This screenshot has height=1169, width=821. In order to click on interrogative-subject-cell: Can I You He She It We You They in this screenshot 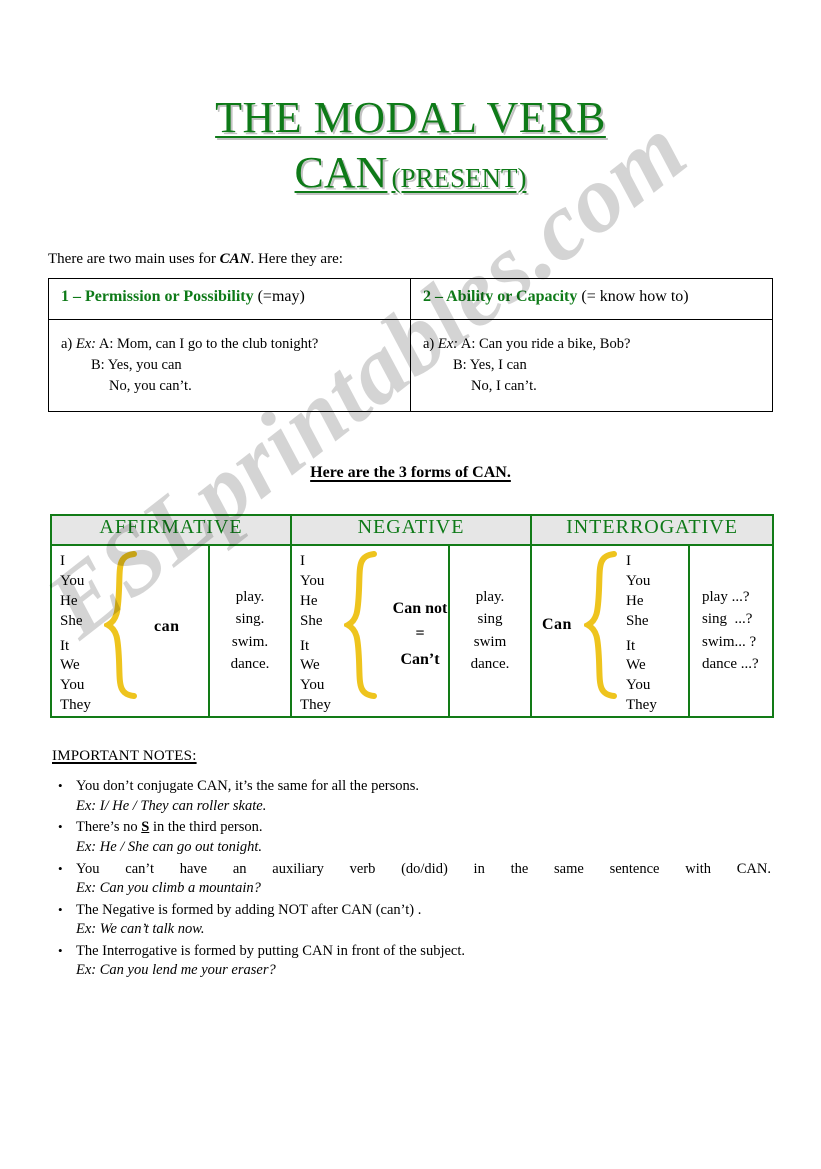, I will do `click(610, 631)`.